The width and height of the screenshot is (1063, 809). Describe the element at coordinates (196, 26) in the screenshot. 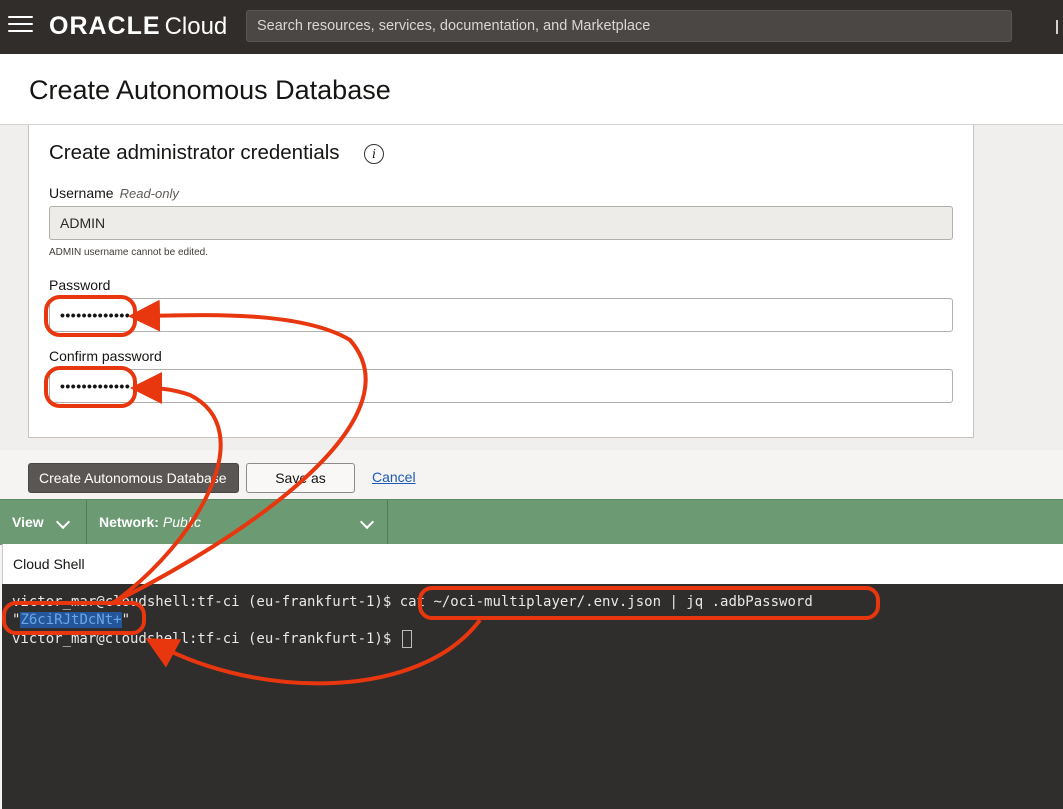

I see `product-text: Cloud` at that location.